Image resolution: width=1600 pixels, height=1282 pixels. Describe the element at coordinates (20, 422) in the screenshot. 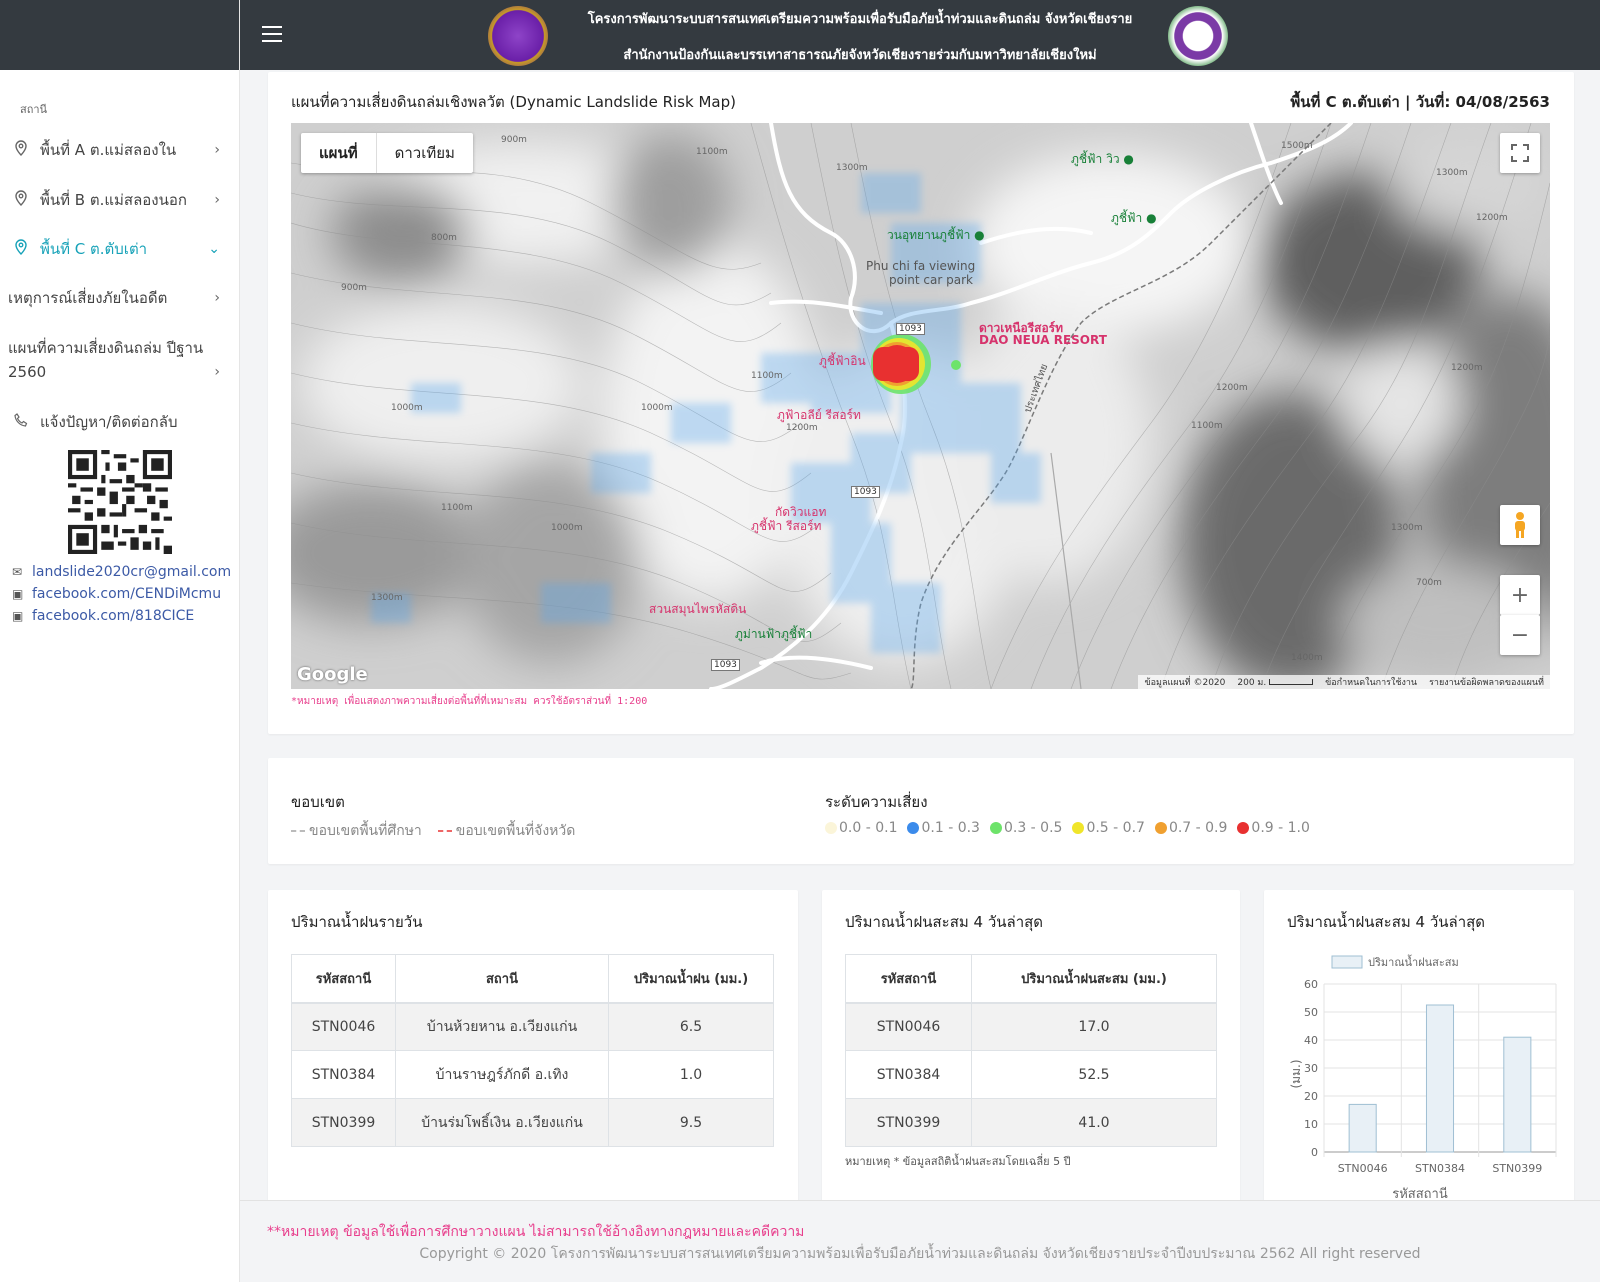

I see `phone-icon` at that location.